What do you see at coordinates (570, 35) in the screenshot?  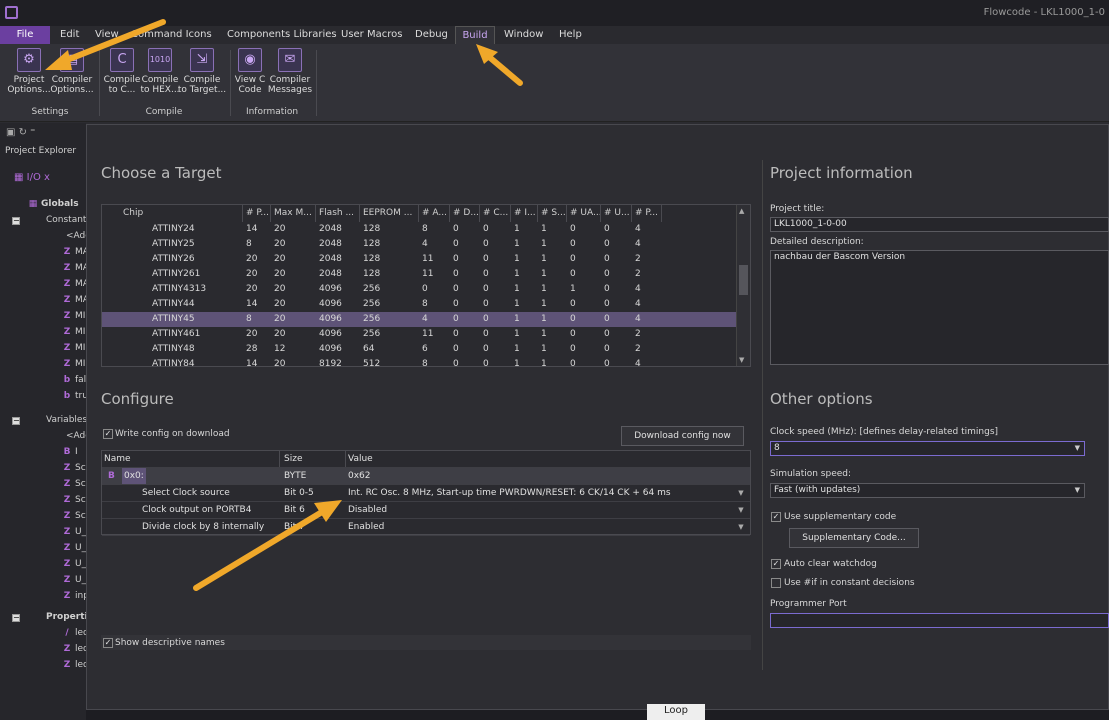 I see `menu-help: Help` at bounding box center [570, 35].